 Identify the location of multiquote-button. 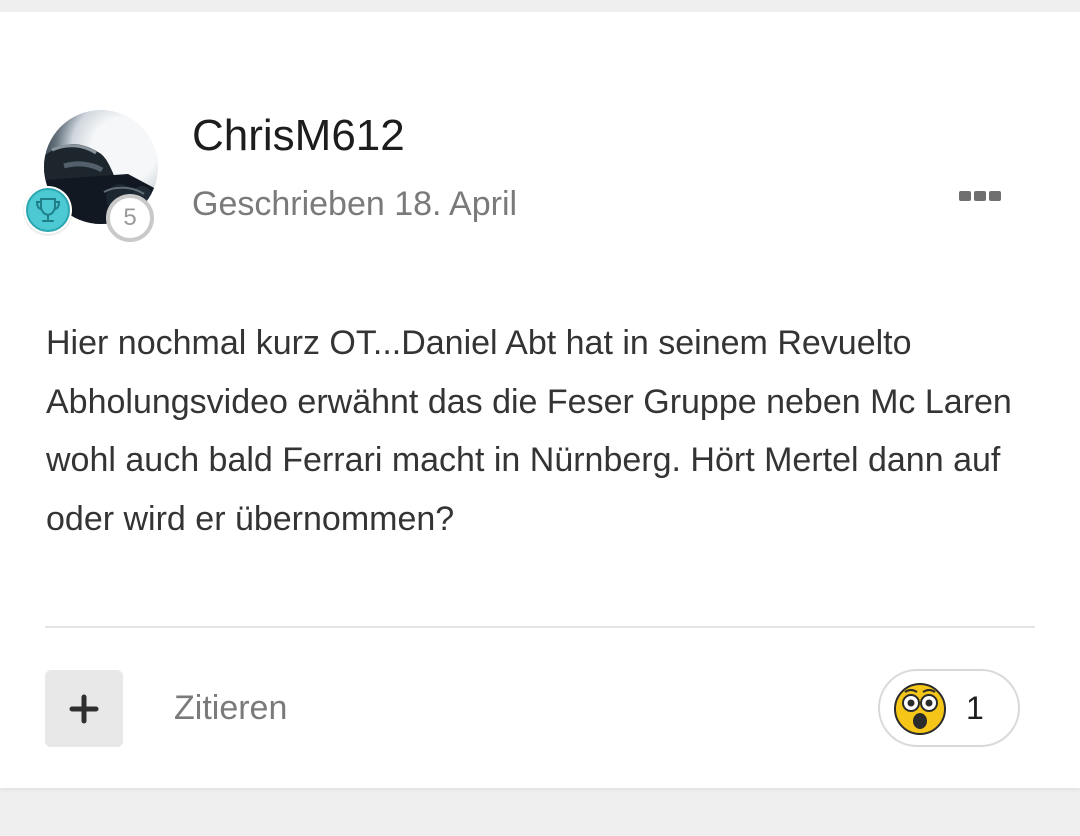
(84, 708).